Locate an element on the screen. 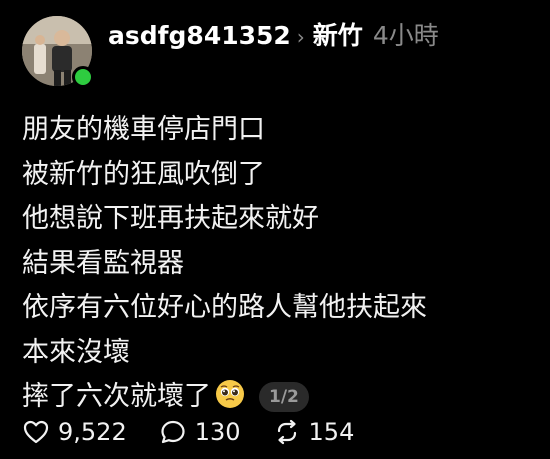  like-button: 9,522 is located at coordinates (74, 432).